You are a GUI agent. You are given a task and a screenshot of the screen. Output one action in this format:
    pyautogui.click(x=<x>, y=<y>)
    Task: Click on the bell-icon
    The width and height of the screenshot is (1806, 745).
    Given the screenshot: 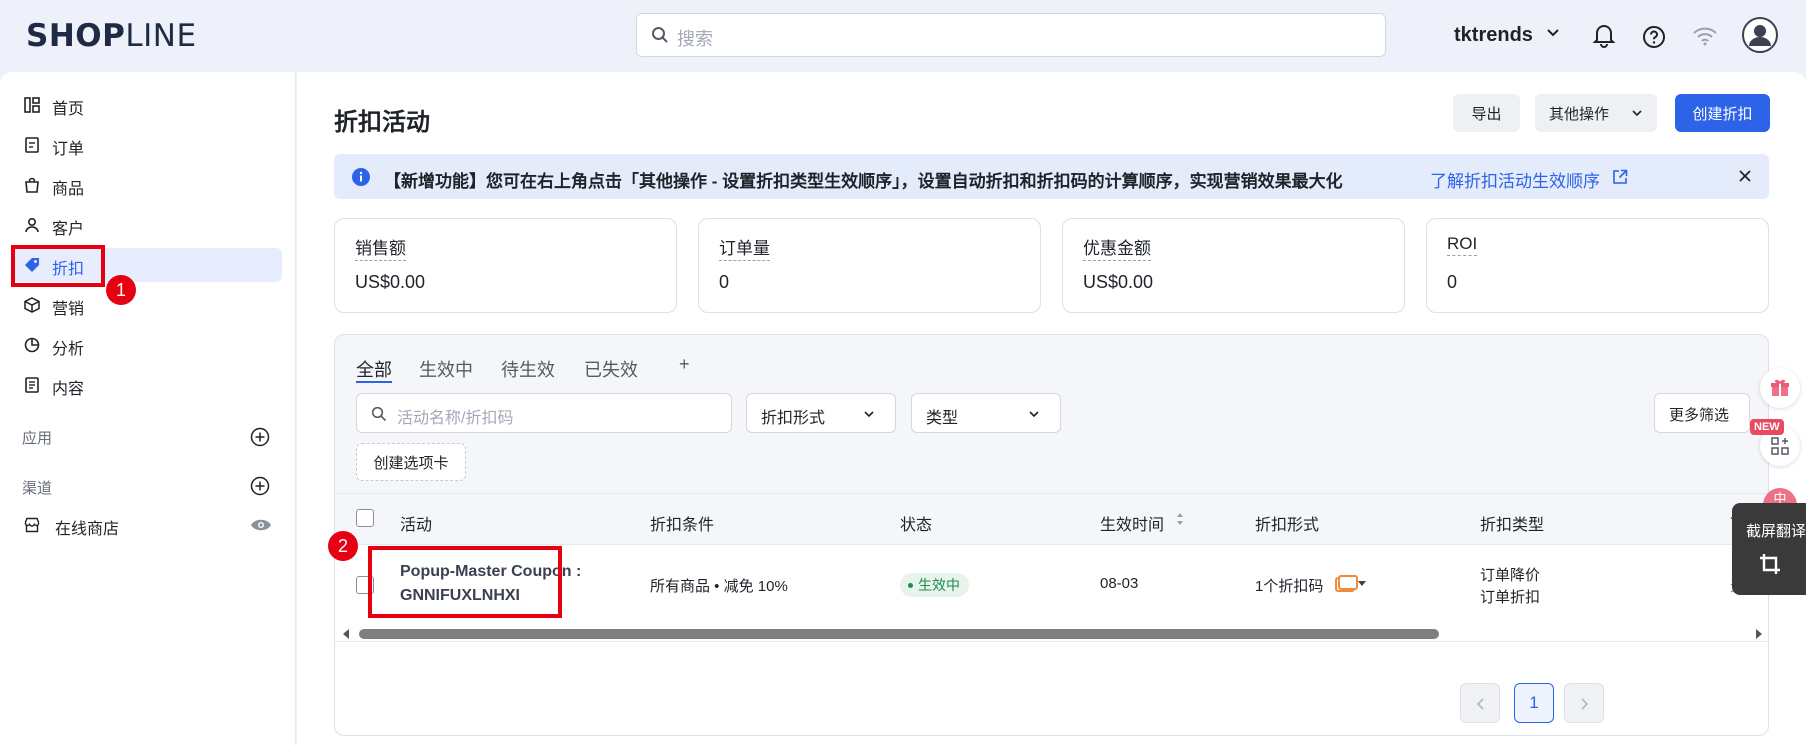 What is the action you would take?
    pyautogui.click(x=1604, y=35)
    